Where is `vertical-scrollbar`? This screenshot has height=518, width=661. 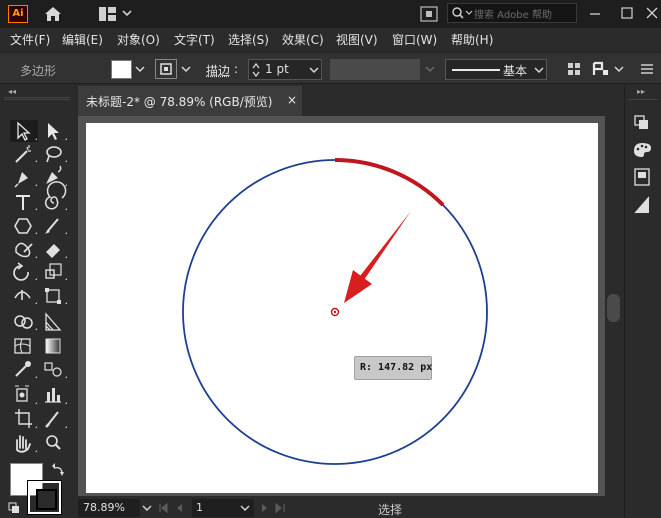 vertical-scrollbar is located at coordinates (613, 306).